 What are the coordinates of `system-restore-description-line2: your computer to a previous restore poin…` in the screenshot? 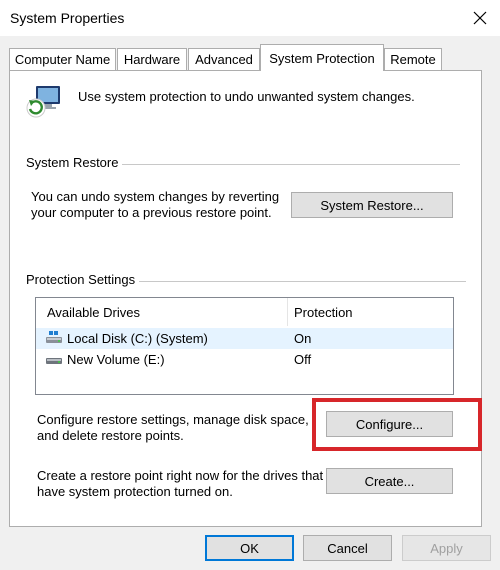 It's located at (151, 212).